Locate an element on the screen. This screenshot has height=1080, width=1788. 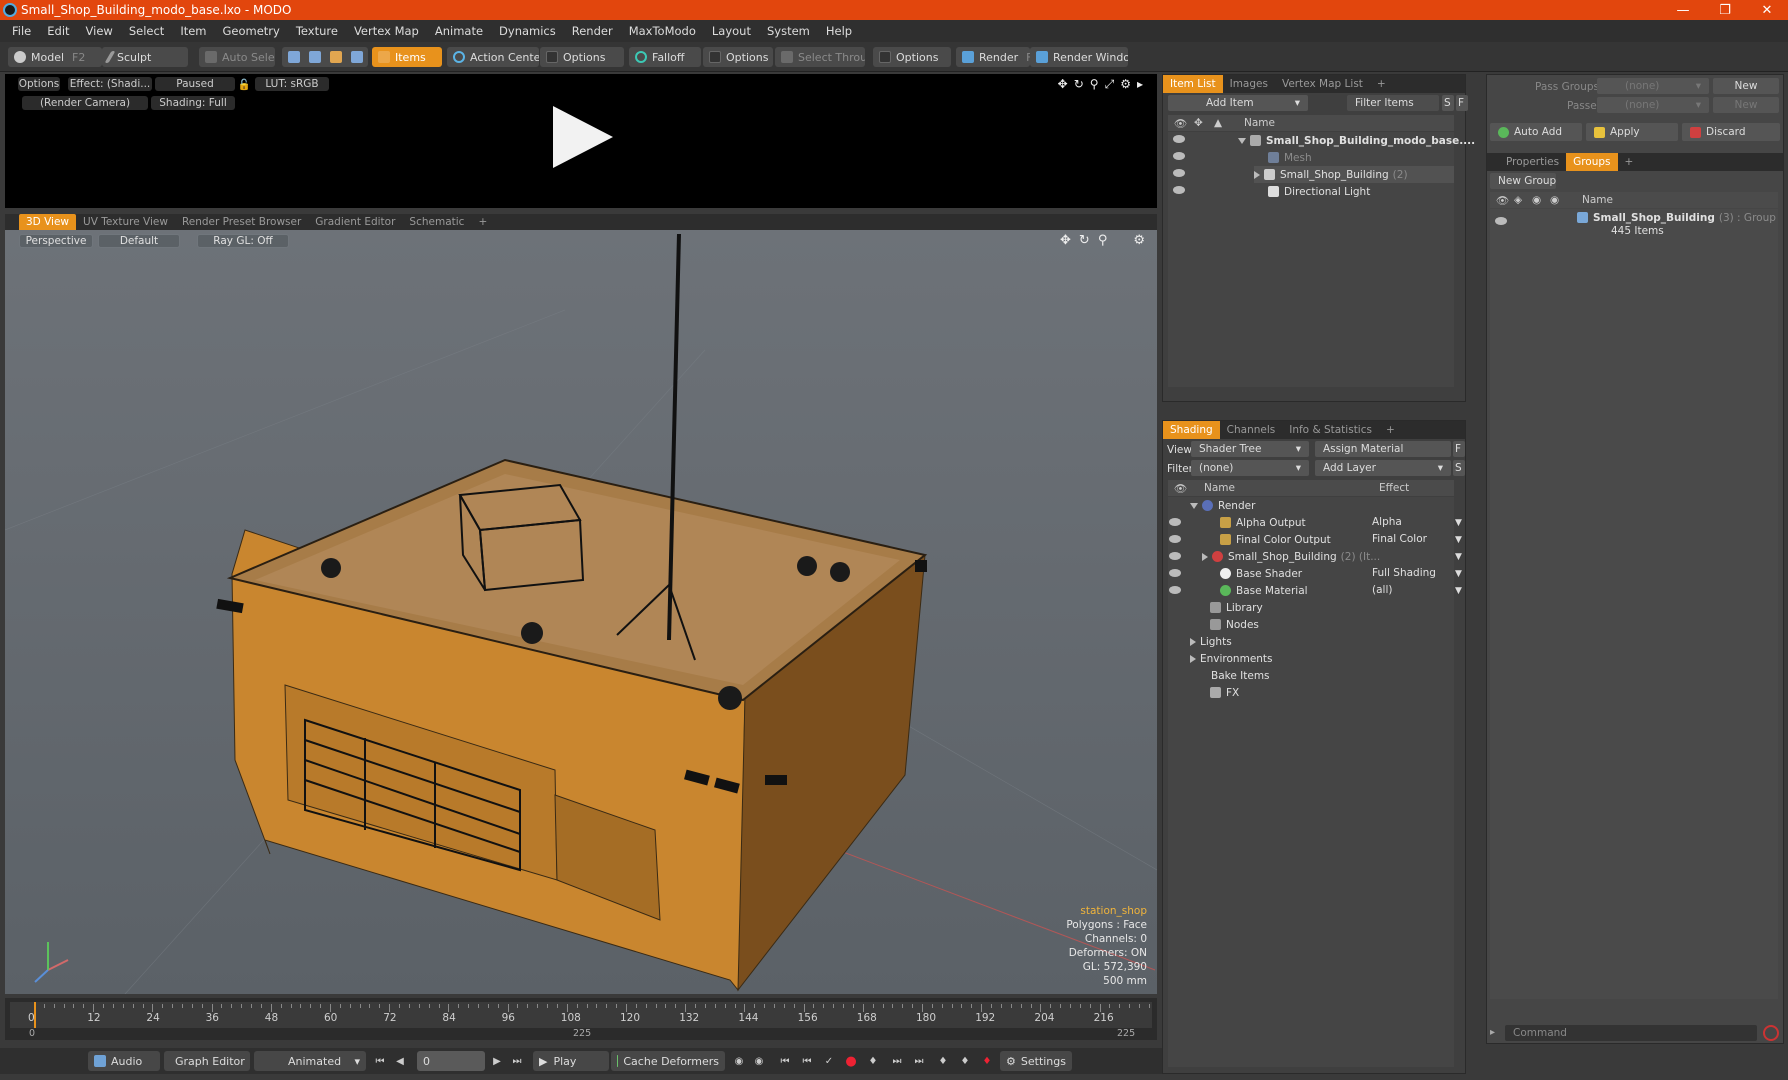
add-item-dropdown: Add Item ▾ is located at coordinates (1238, 103).